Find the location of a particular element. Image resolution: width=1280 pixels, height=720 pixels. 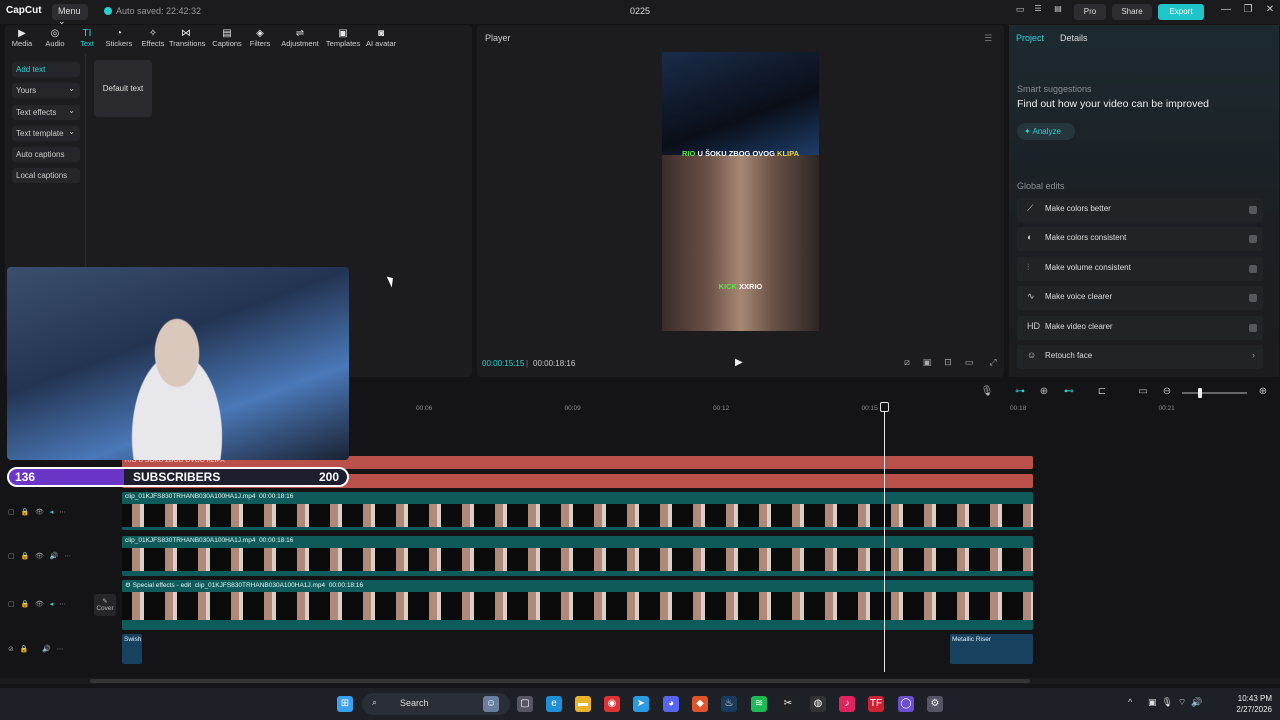

tab-details: Details is located at coordinates (1074, 38).